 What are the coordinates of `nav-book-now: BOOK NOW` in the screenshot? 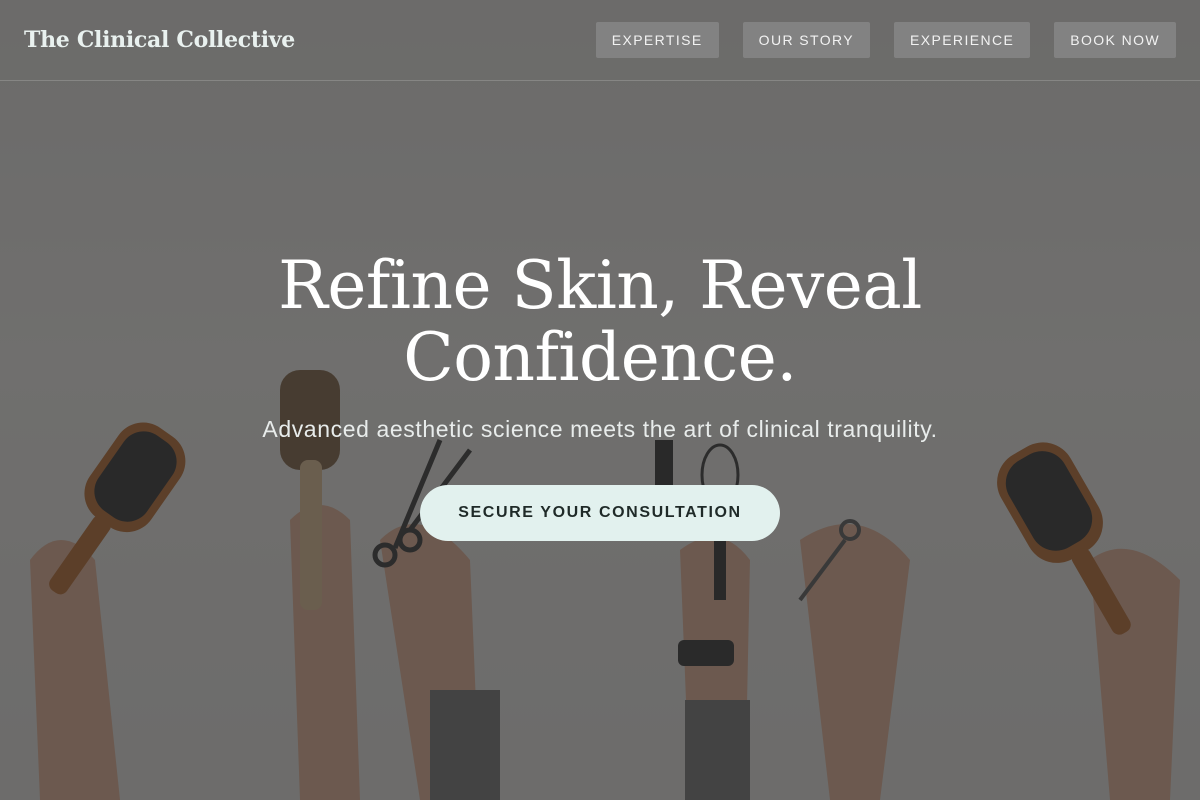 It's located at (1115, 40).